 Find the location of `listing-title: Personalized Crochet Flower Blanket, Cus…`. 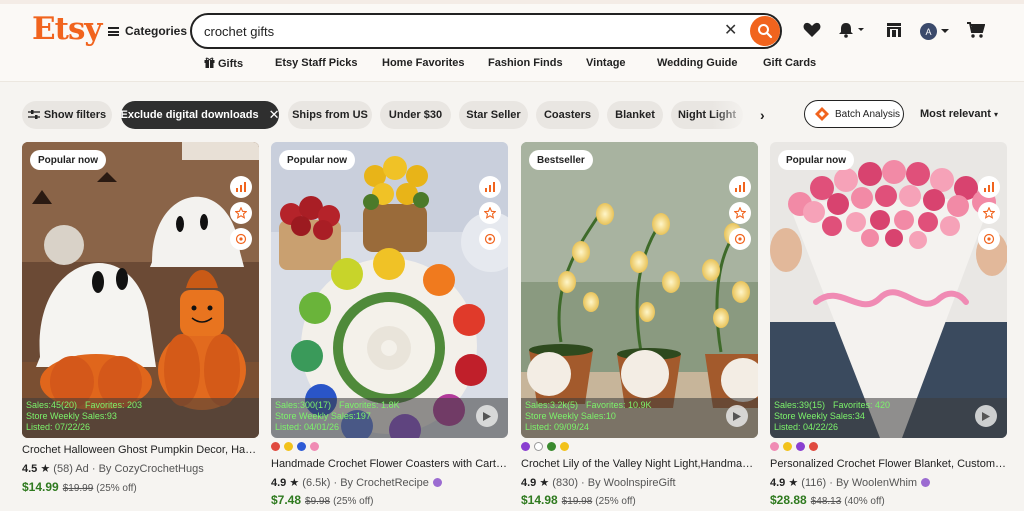

listing-title: Personalized Crochet Flower Blanket, Cus… is located at coordinates (888, 464).